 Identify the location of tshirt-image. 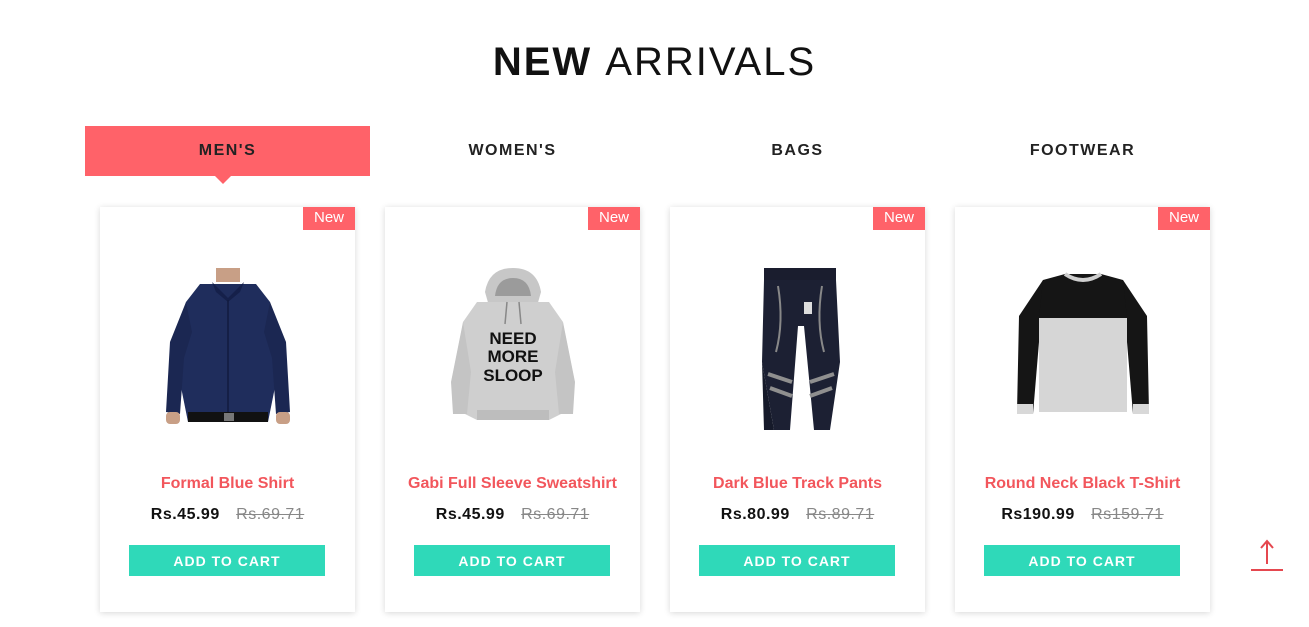
(1082, 352).